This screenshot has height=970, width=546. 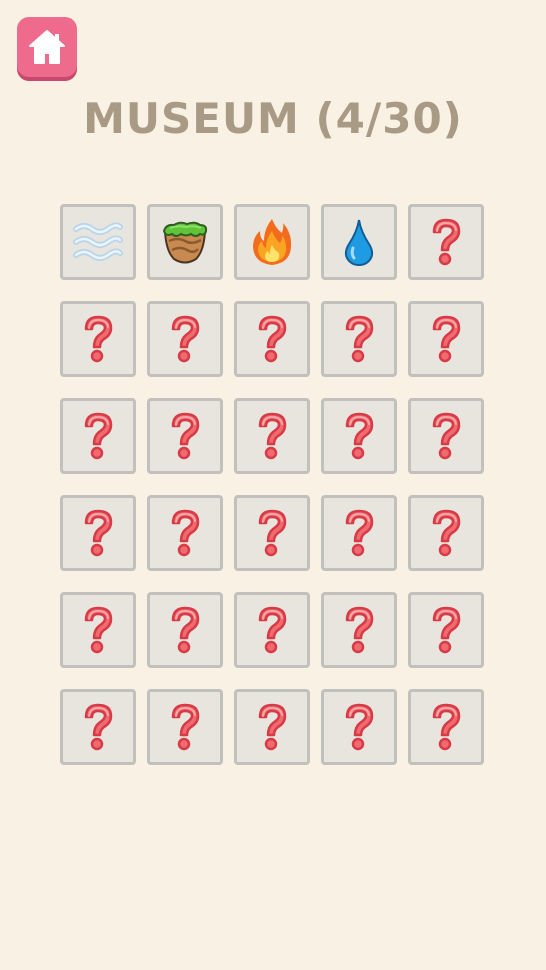 I want to click on page-title: MUSEUM (4/30), so click(x=273, y=118).